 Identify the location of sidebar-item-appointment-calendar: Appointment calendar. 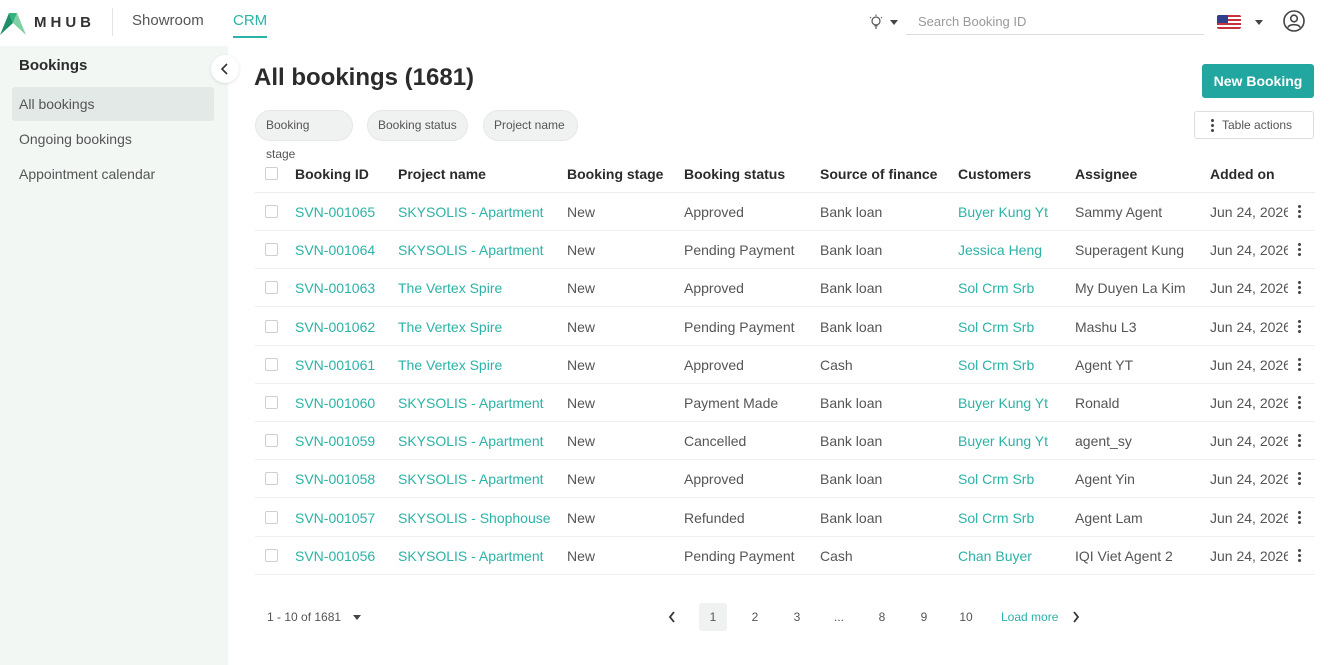
(113, 174).